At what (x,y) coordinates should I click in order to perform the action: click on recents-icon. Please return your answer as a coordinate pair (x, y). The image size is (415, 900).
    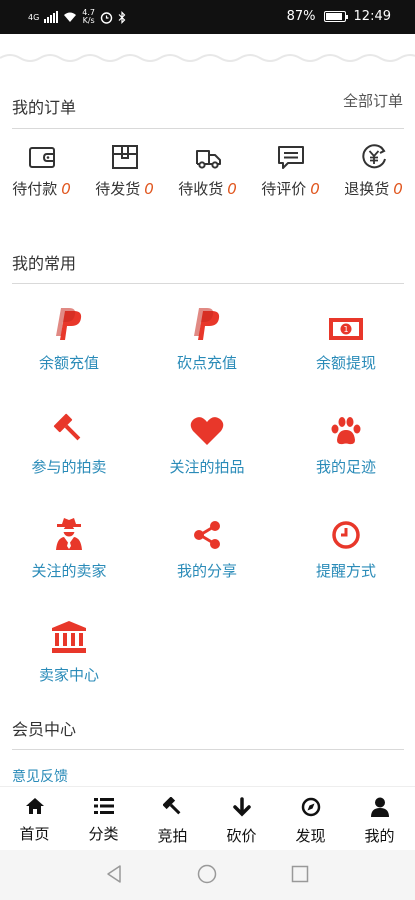
    Looking at the image, I should click on (300, 874).